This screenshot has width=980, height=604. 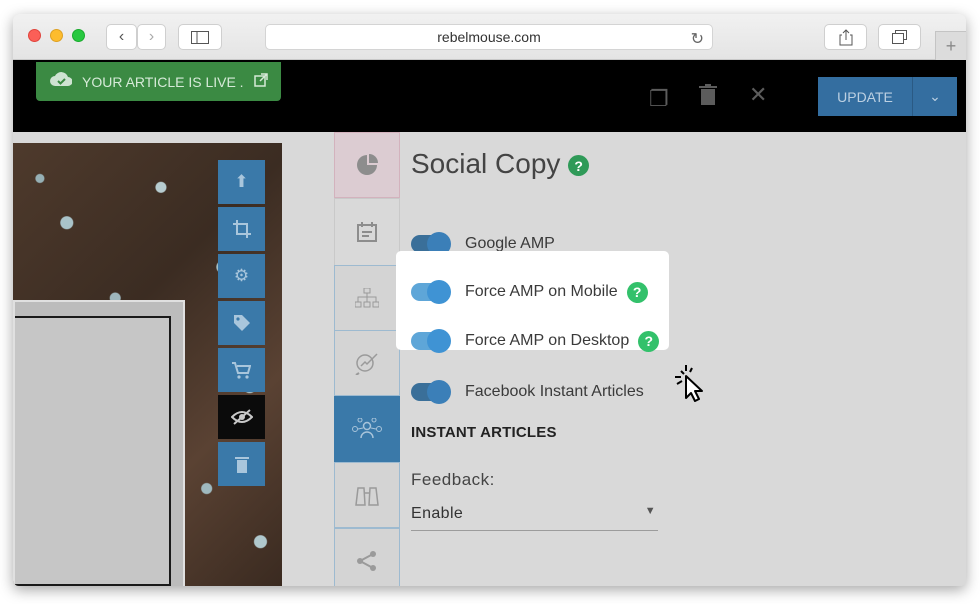 I want to click on chevron-left-icon: ‹, so click(x=121, y=36).